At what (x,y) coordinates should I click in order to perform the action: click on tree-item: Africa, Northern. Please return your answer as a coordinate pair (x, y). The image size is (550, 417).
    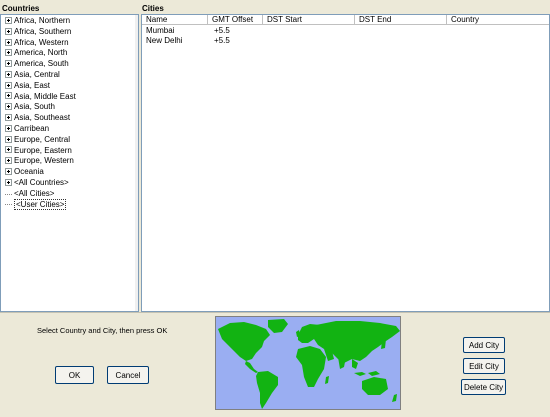
    Looking at the image, I should click on (69, 21).